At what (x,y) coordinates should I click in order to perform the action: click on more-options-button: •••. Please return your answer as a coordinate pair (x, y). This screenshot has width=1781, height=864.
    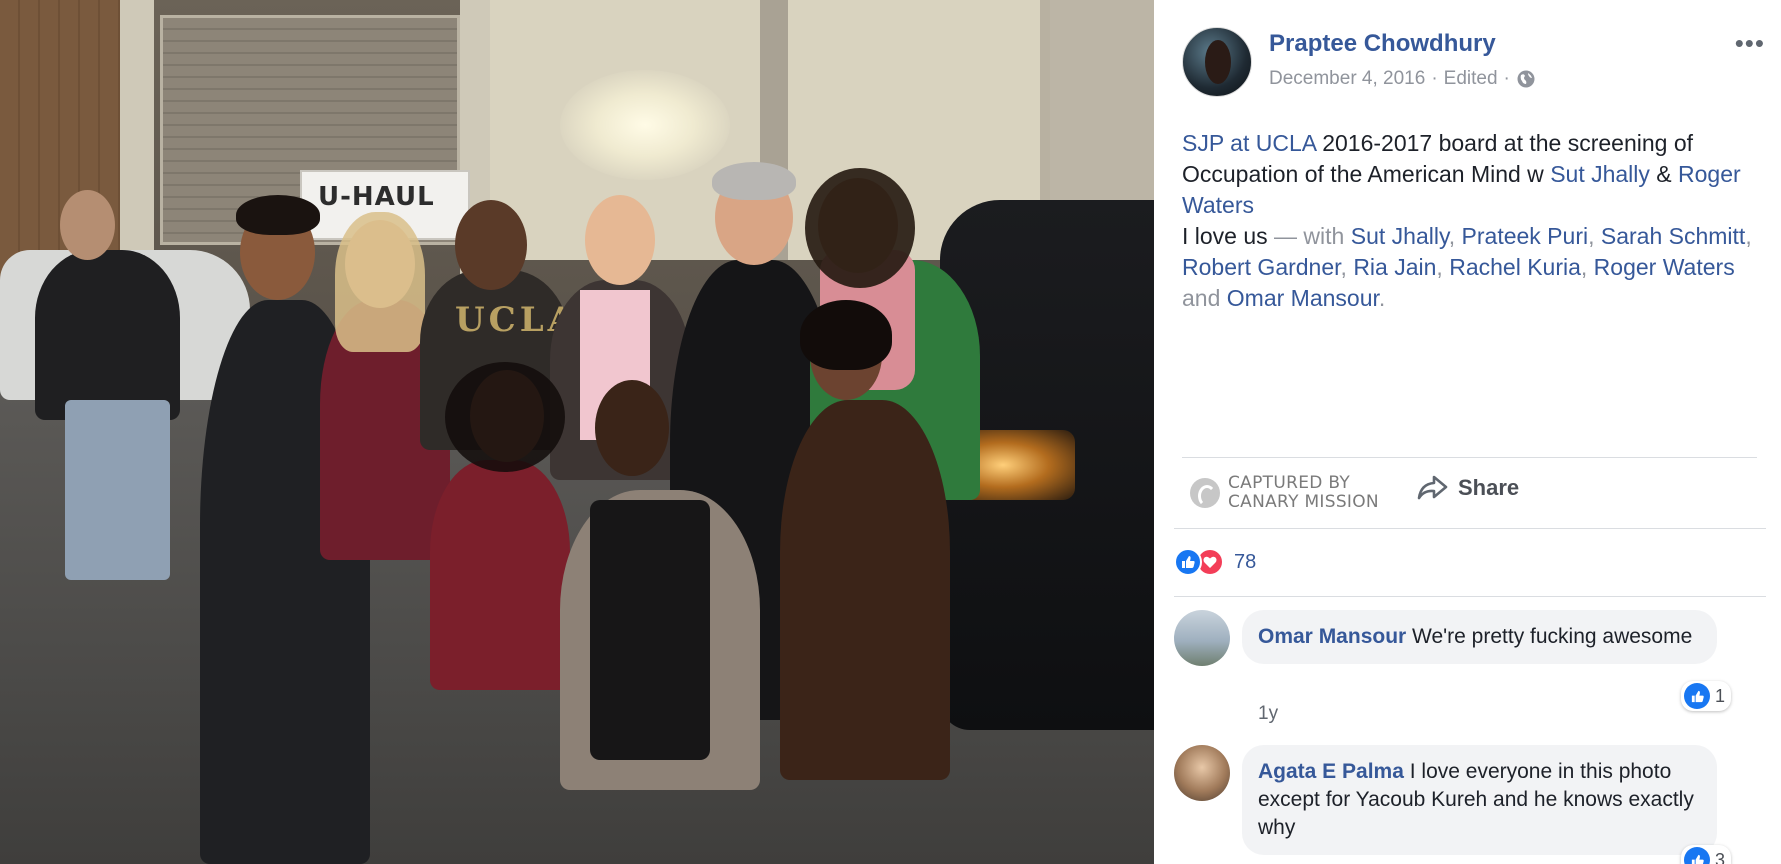
    Looking at the image, I should click on (1750, 43).